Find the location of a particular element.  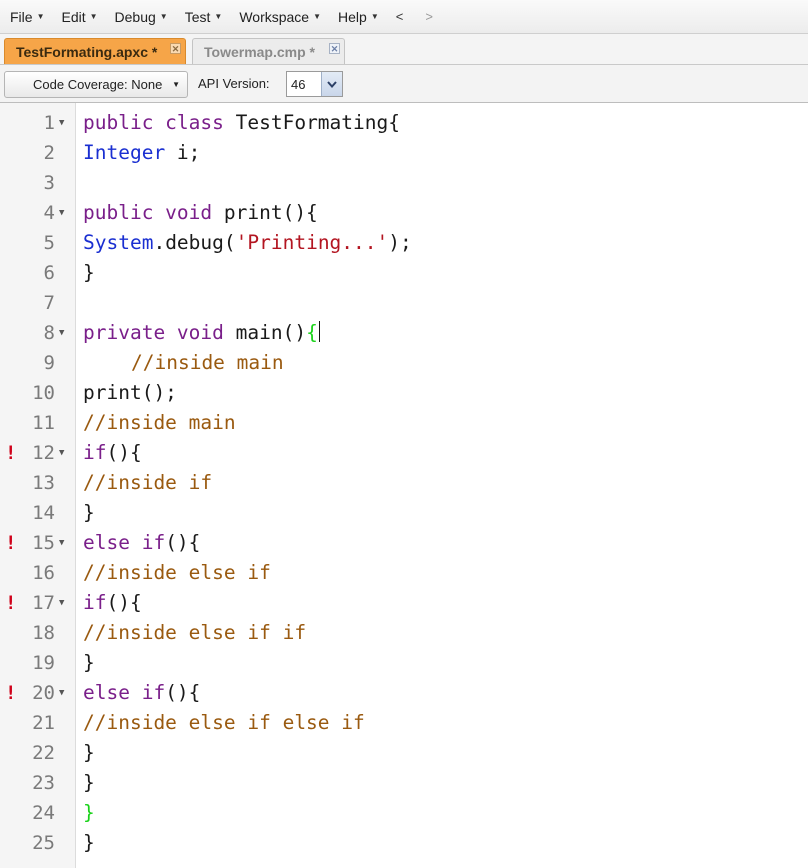

code-line: 1 ▼ public class TestFormating{ is located at coordinates (404, 123).